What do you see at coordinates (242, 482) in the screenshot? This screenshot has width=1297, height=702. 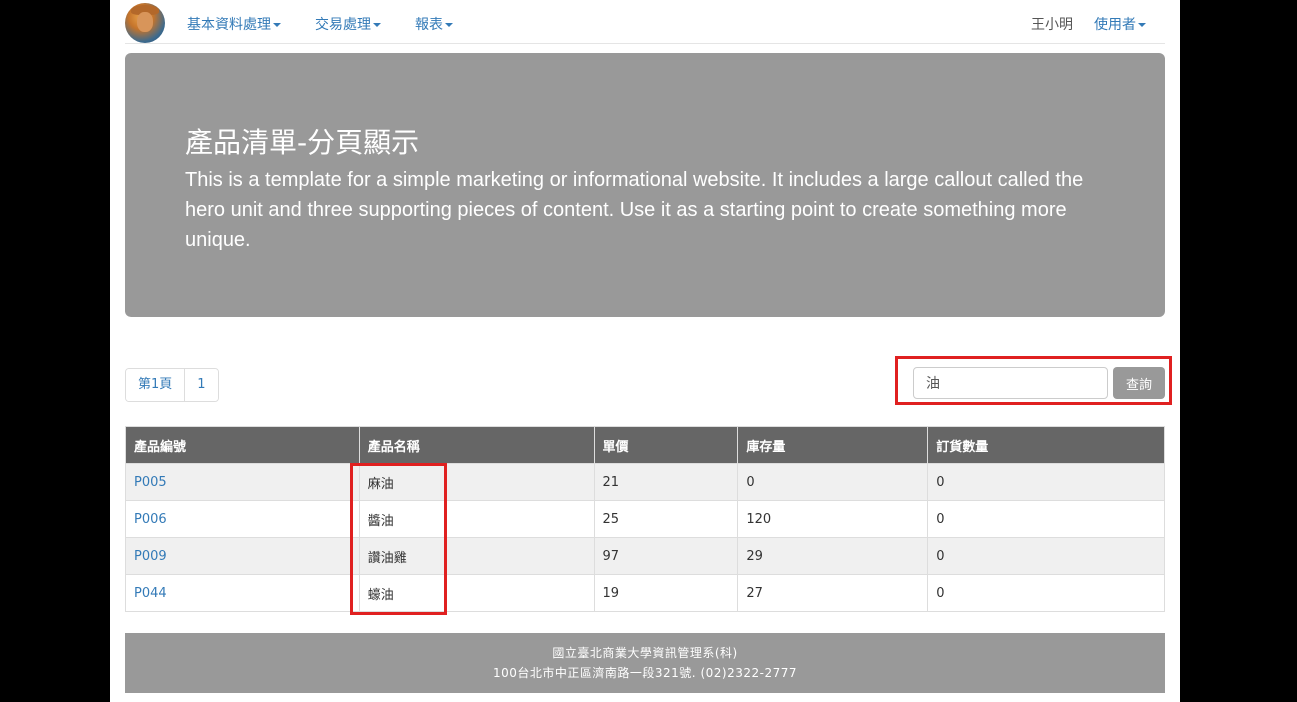 I see `cell-product-id: P005` at bounding box center [242, 482].